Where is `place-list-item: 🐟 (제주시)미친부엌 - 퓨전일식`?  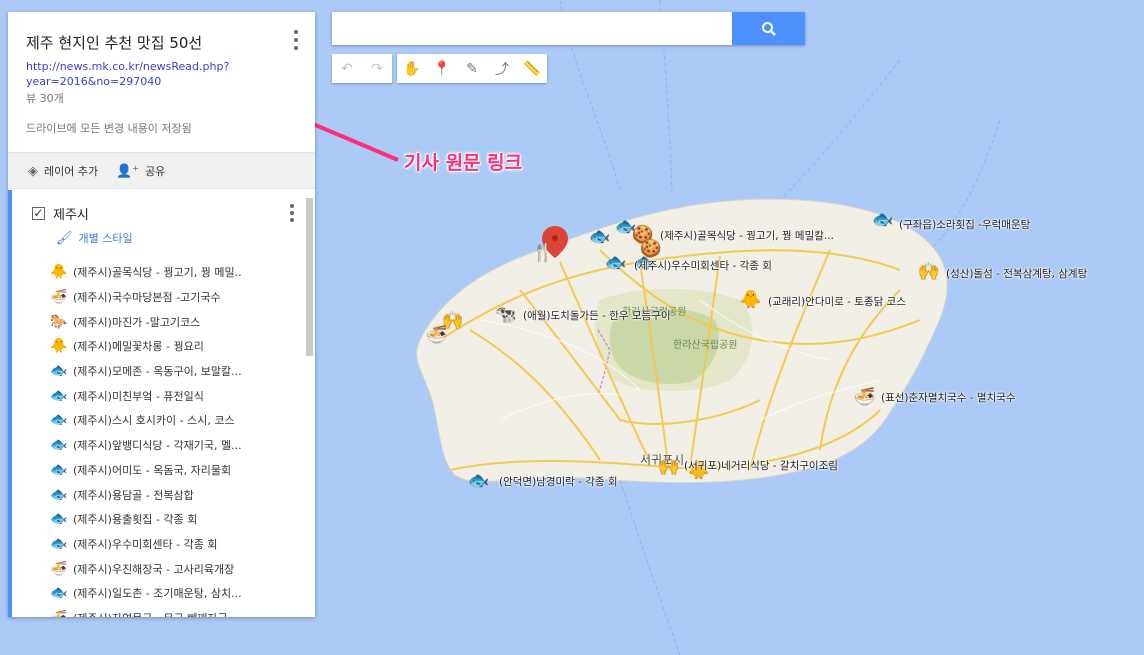
place-list-item: 🐟 (제주시)미친부엌 - 퓨전일식 is located at coordinates (170, 395).